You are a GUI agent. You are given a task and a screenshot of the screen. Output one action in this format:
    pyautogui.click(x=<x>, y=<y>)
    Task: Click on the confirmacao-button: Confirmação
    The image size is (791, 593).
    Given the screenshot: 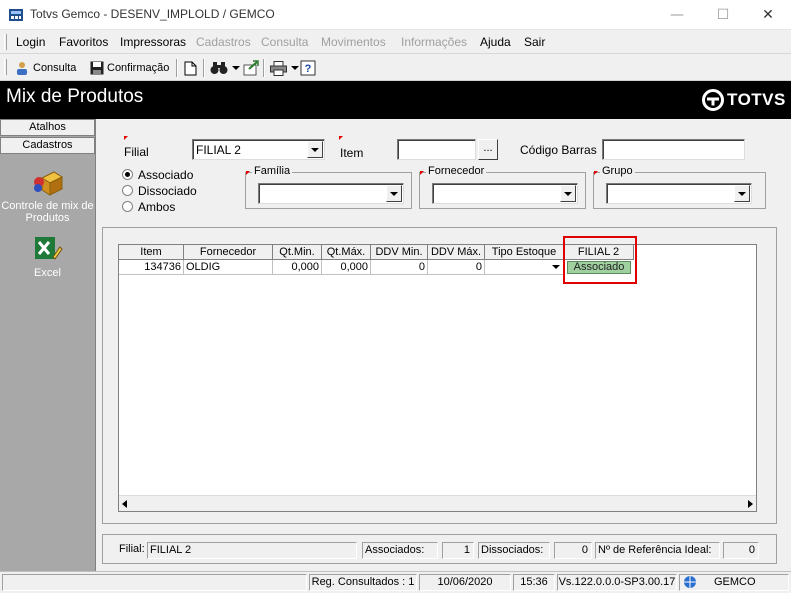 What is the action you would take?
    pyautogui.click(x=129, y=68)
    